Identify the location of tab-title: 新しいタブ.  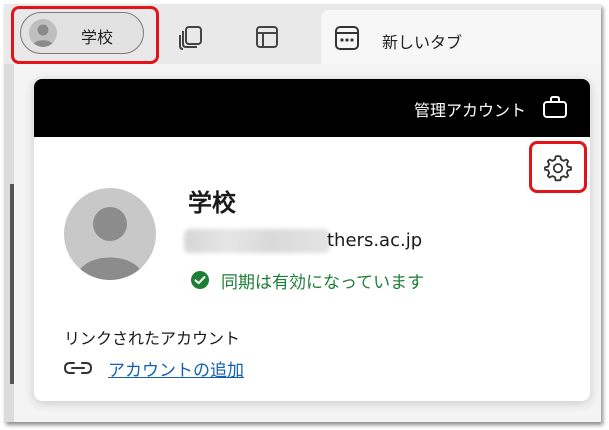
(422, 42).